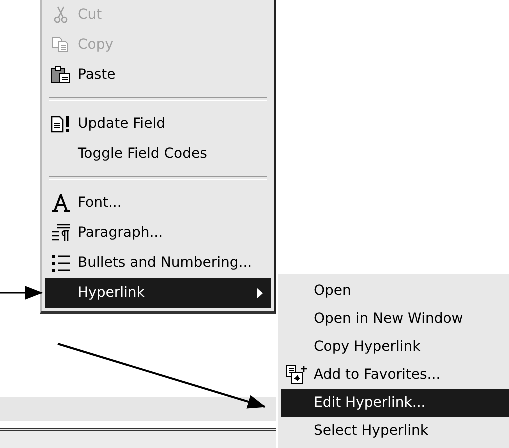 The height and width of the screenshot is (448, 509). I want to click on clipboard-icon, so click(61, 75).